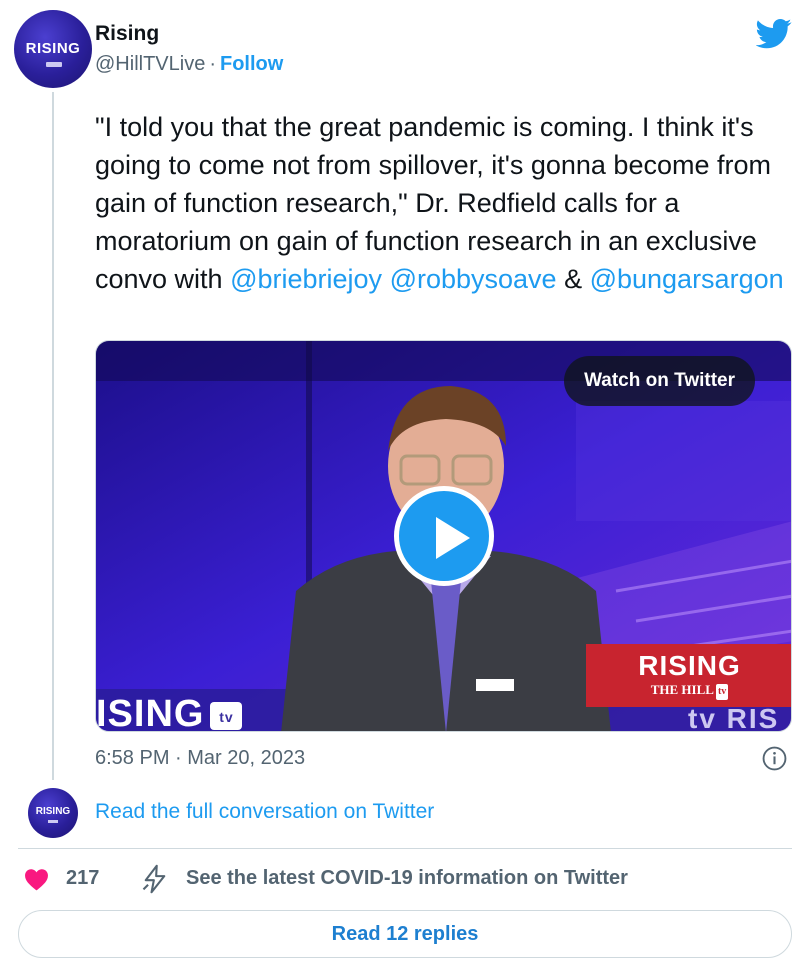  I want to click on account-avatar: RISING, so click(53, 49).